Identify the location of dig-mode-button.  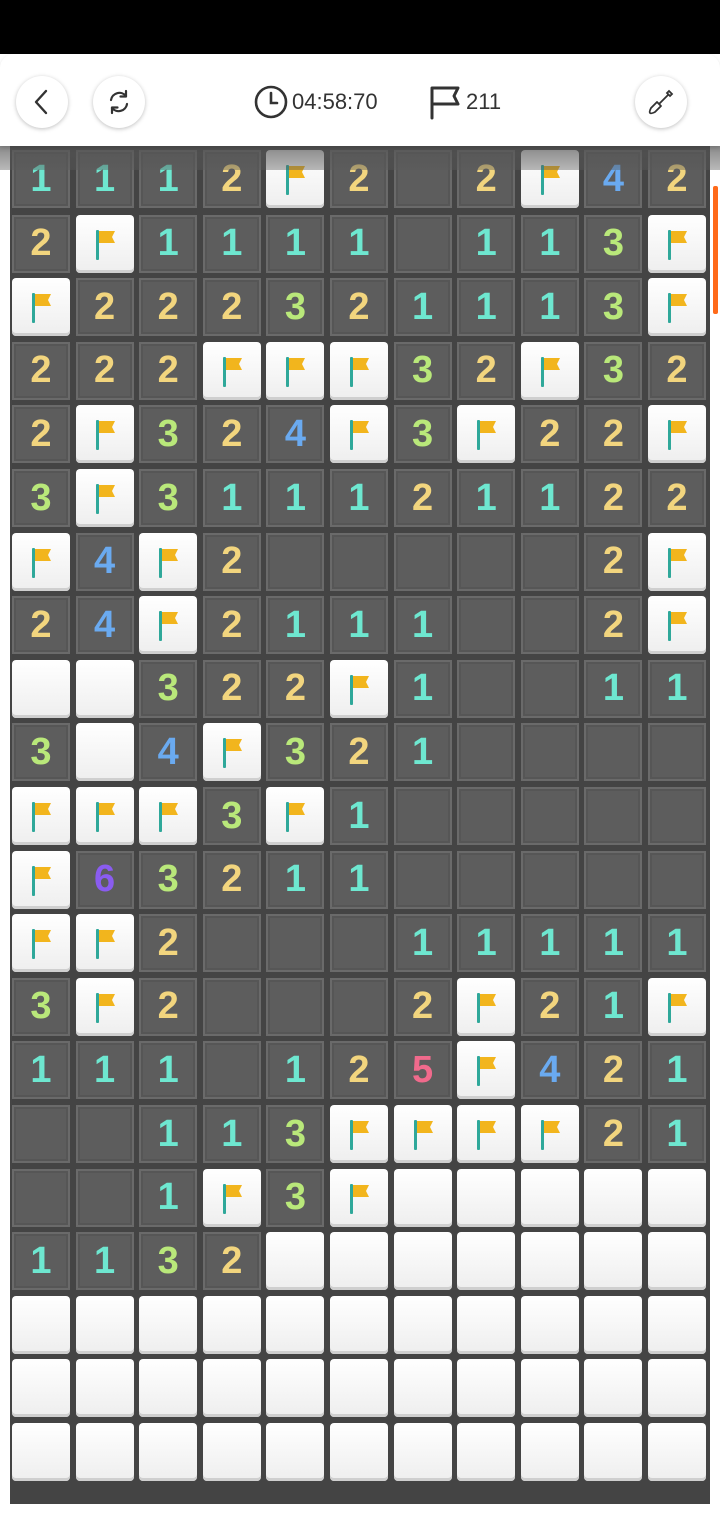
(661, 102).